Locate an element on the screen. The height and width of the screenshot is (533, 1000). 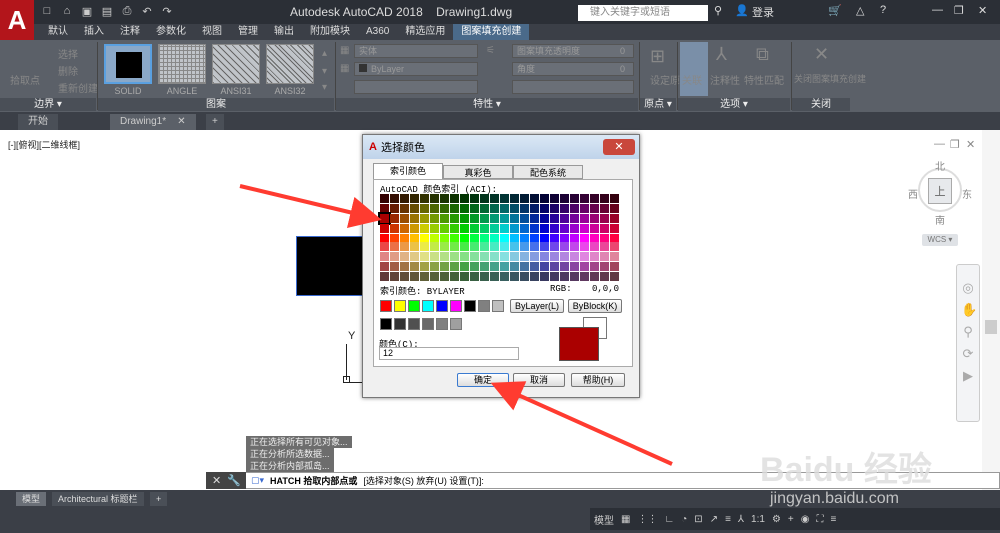
arrow-to-color-cell is located at coordinates (310, 206).